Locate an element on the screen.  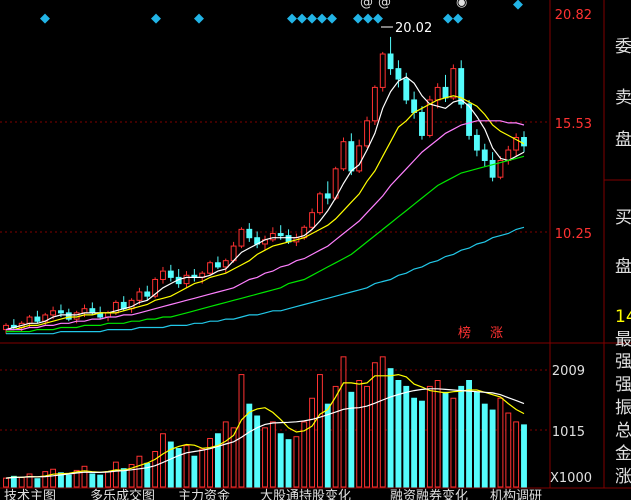
sidebar-value: 14 is located at coordinates (623, 317).